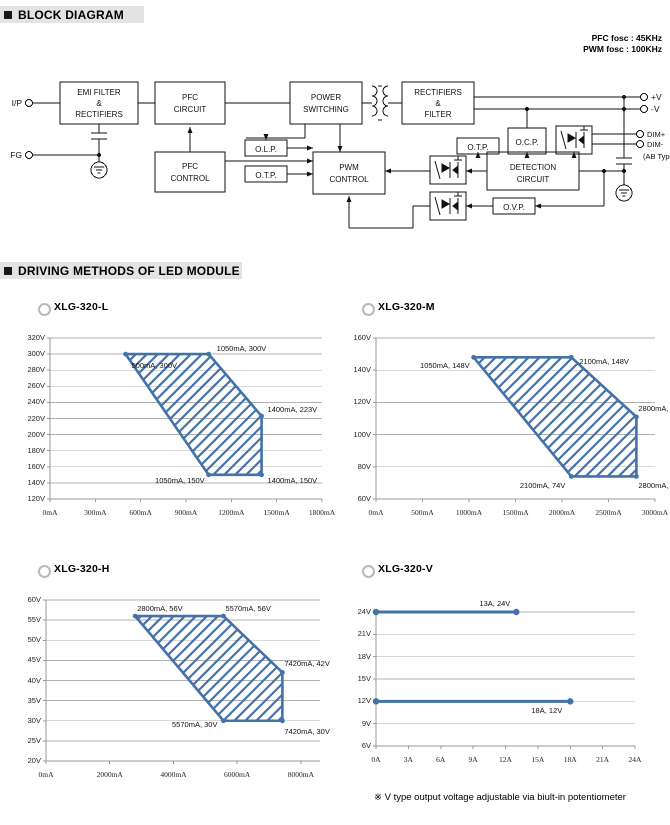  Describe the element at coordinates (81, 307) in the screenshot. I see `chart-title-l: XLG-320-L` at that location.